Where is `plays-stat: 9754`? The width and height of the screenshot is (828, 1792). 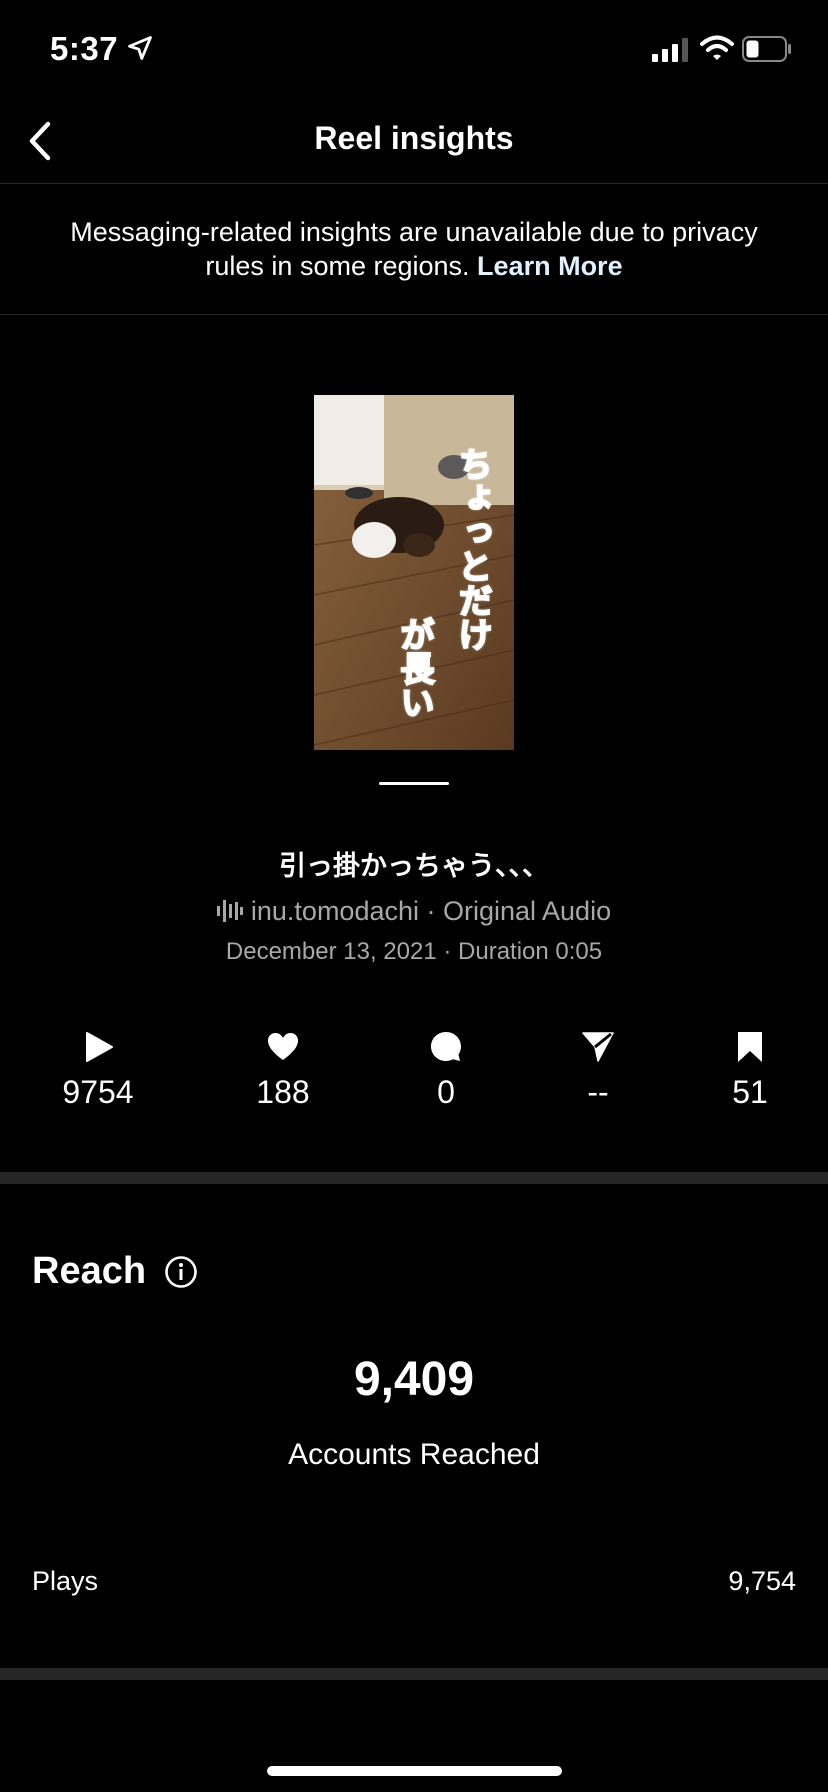 plays-stat: 9754 is located at coordinates (98, 1070).